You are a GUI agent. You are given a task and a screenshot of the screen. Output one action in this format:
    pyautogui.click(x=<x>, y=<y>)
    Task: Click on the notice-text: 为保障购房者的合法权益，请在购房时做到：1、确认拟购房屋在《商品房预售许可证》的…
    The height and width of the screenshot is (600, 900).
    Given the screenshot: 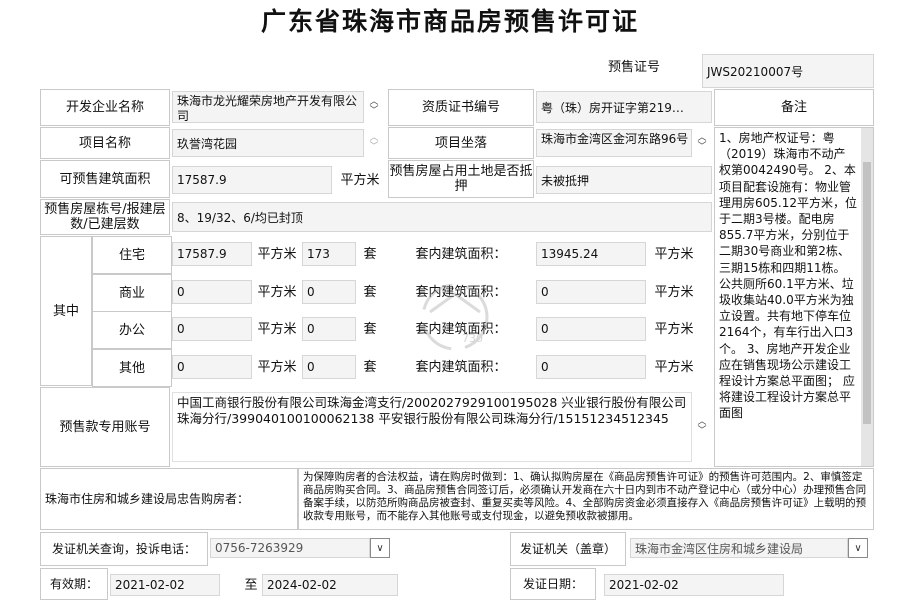 What is the action you would take?
    pyautogui.click(x=586, y=499)
    